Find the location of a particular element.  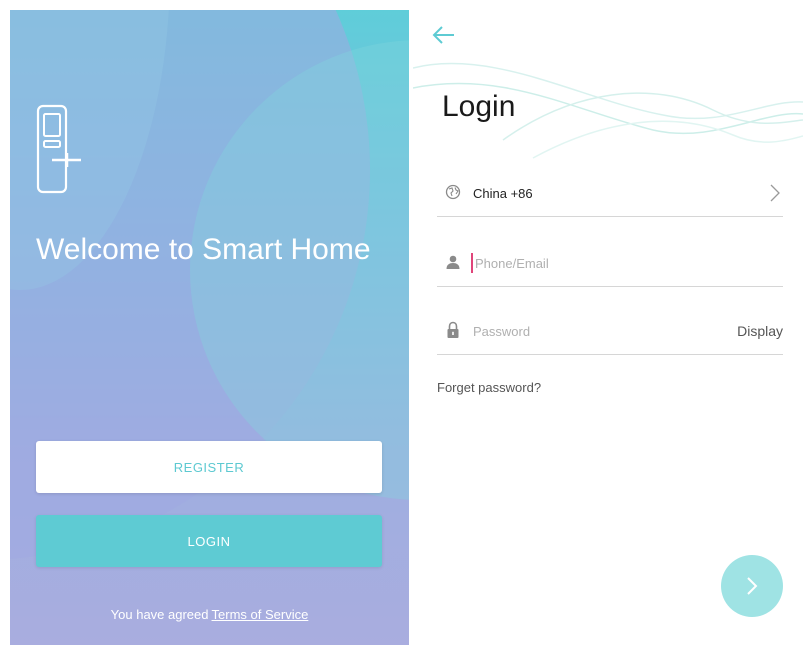

lock-icon is located at coordinates (453, 329).